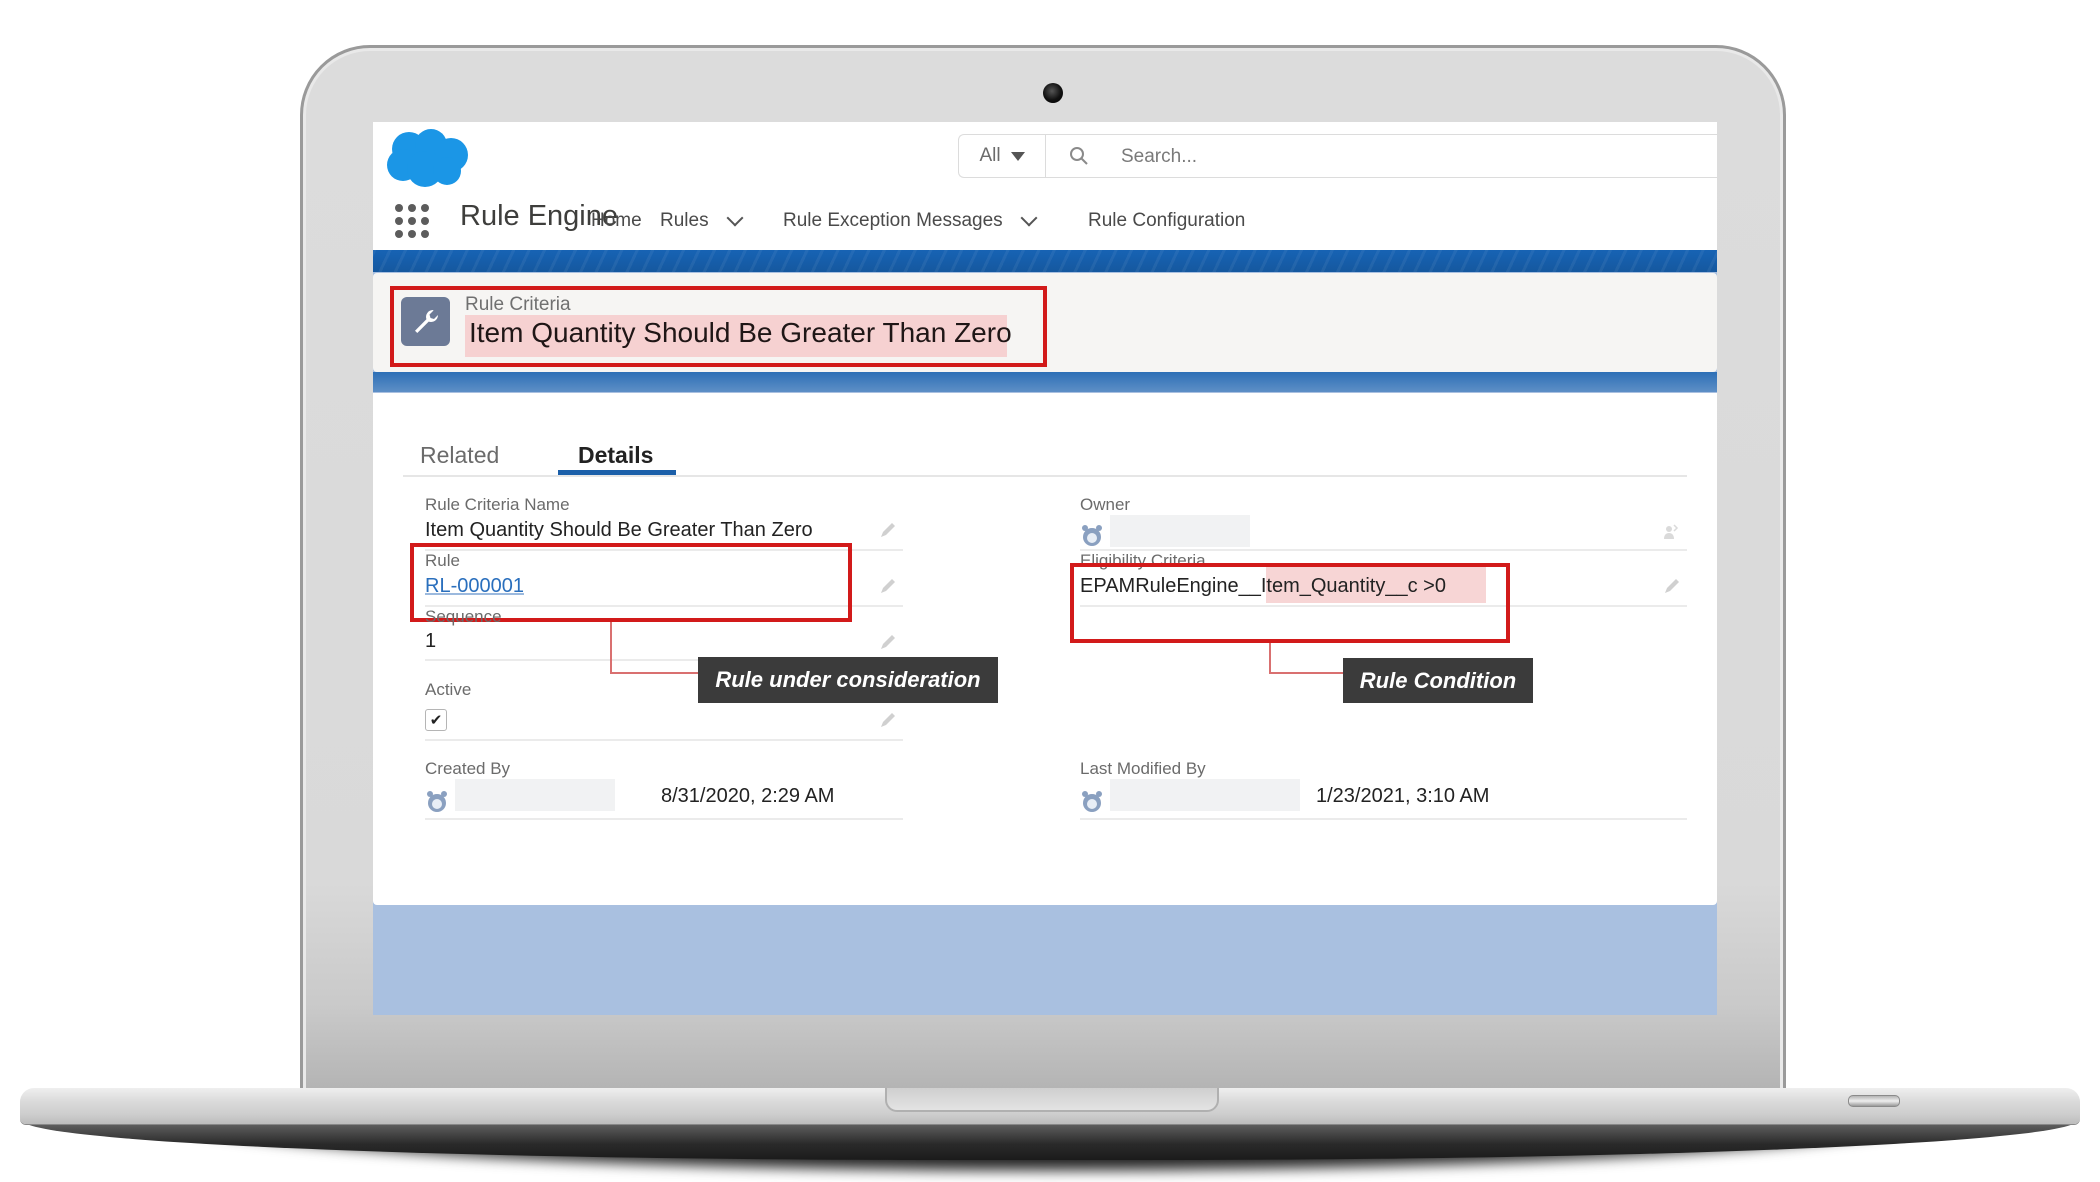 Image resolution: width=2100 pixels, height=1182 pixels. Describe the element at coordinates (1290, 603) in the screenshot. I see `eligibility-highlight-box` at that location.